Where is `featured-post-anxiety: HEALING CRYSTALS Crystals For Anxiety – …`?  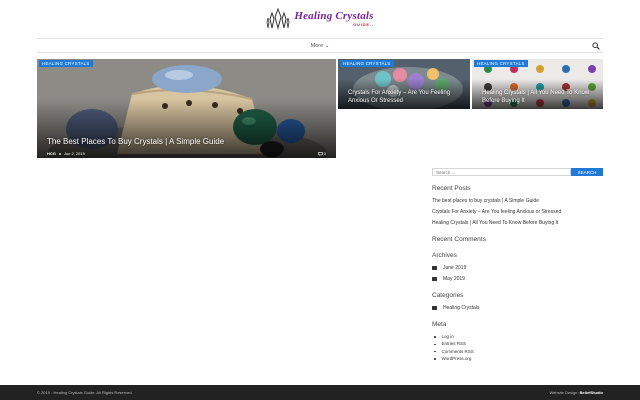
featured-post-anxiety: HEALING CRYSTALS Crystals For Anxiety – … is located at coordinates (404, 84).